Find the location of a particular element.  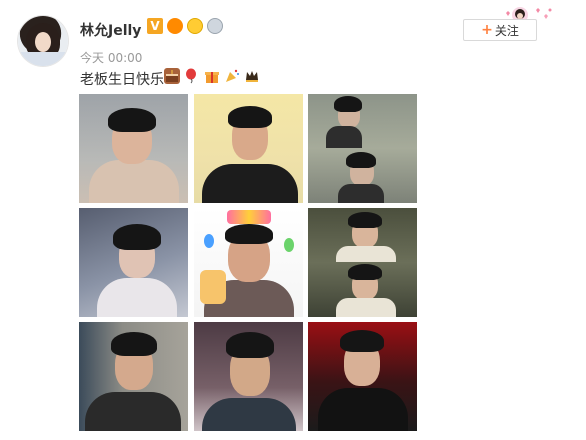

emoji-row is located at coordinates (212, 76).